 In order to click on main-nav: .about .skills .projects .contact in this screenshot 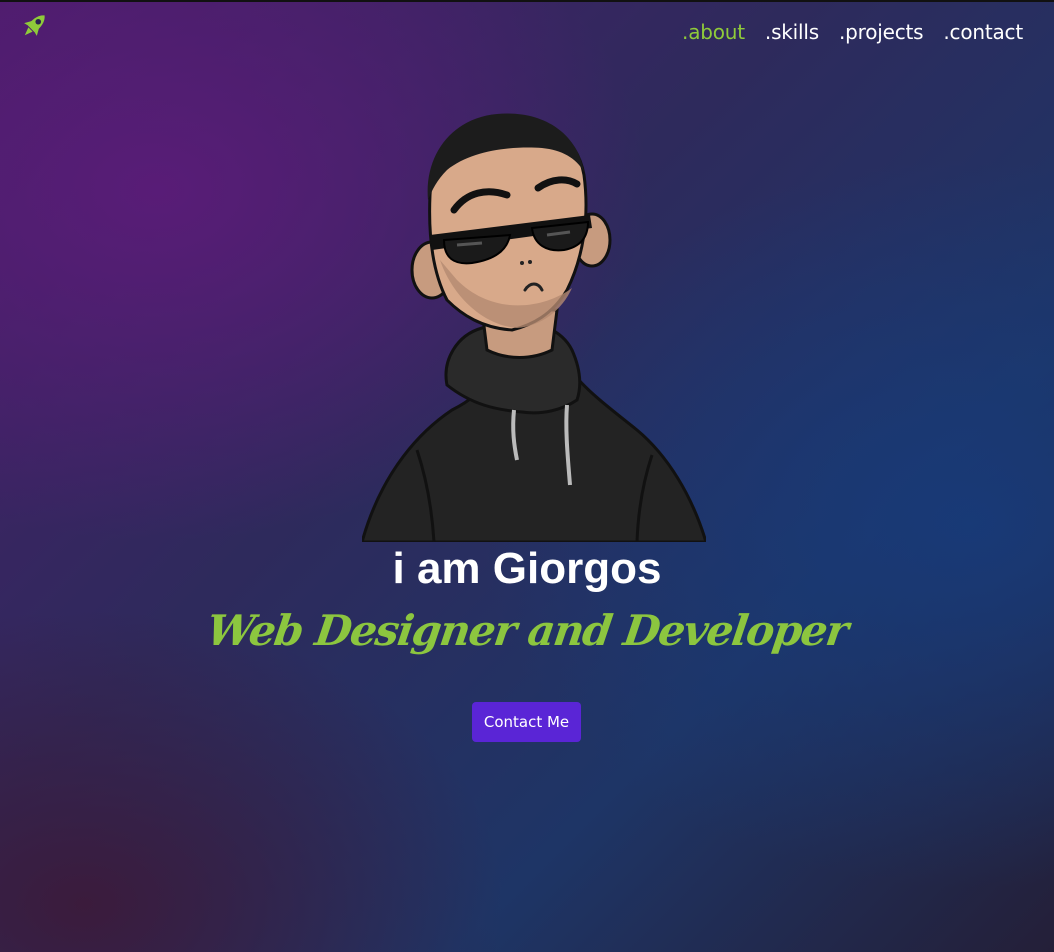, I will do `click(852, 32)`.